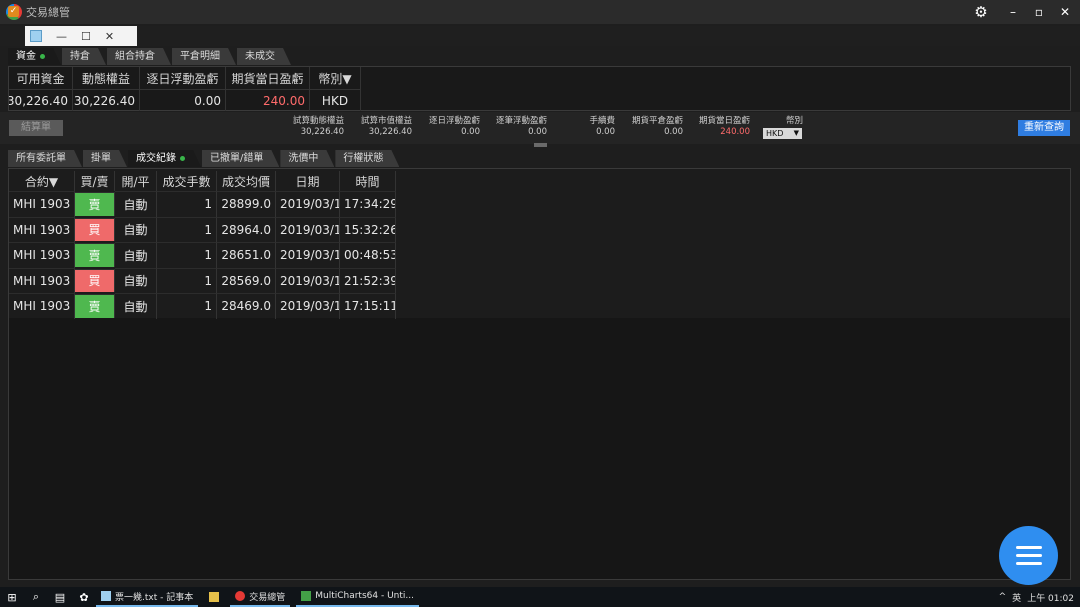  What do you see at coordinates (41, 78) in the screenshot?
I see `funds-header: 可用資金` at bounding box center [41, 78].